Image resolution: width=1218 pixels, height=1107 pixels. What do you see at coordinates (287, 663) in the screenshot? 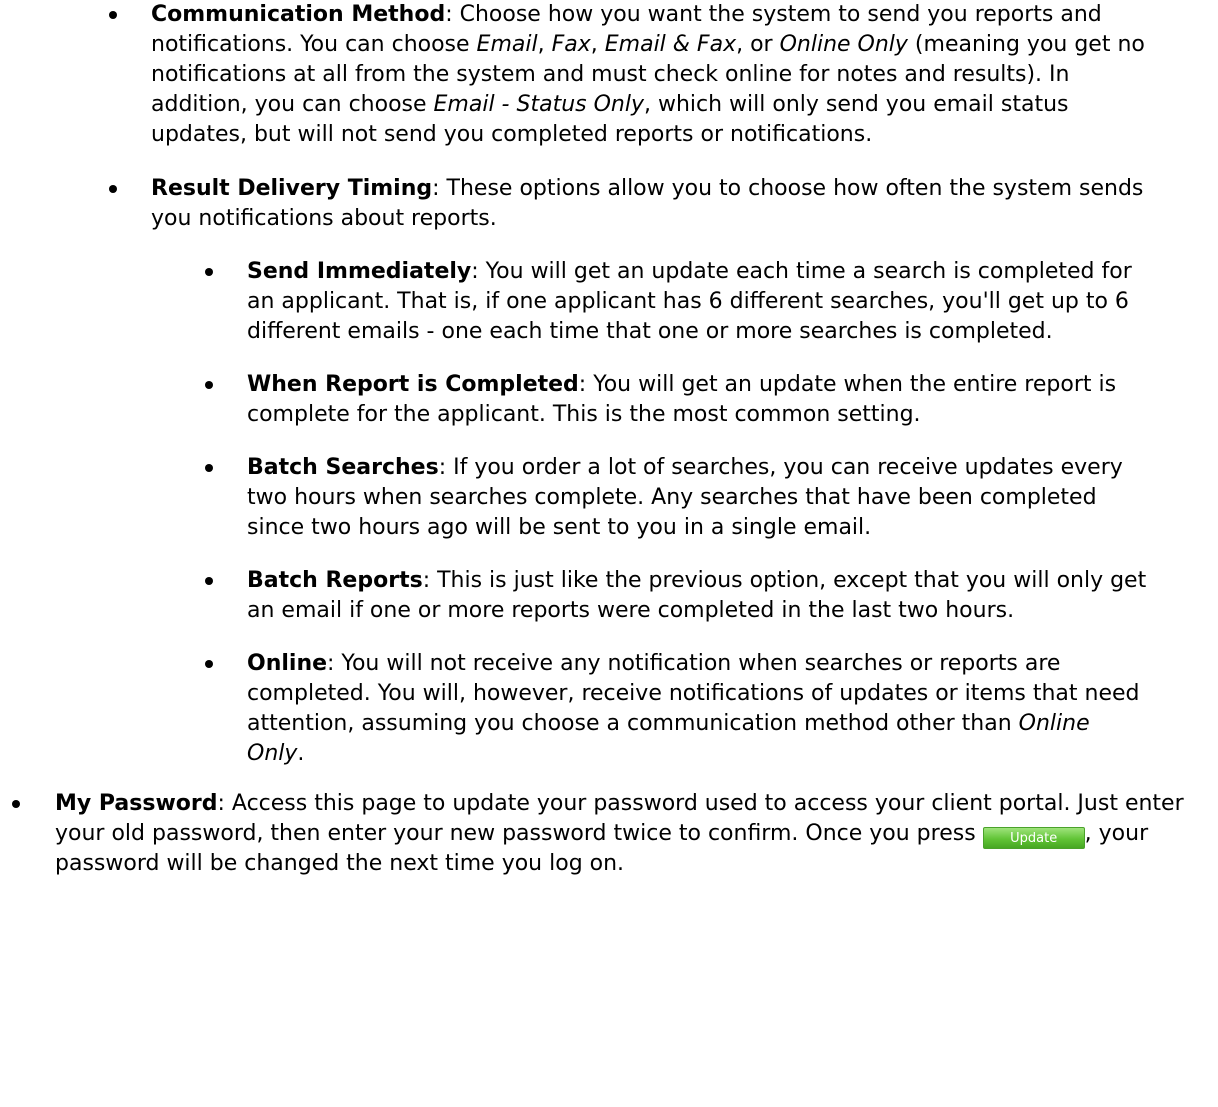
I see `option-title: Online` at bounding box center [287, 663].